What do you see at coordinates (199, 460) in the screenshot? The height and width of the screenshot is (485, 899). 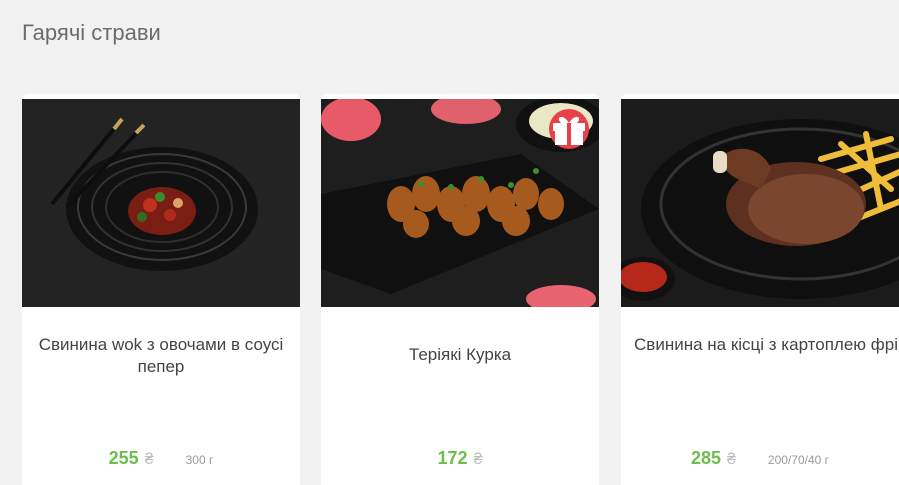 I see `weight: 300 г` at bounding box center [199, 460].